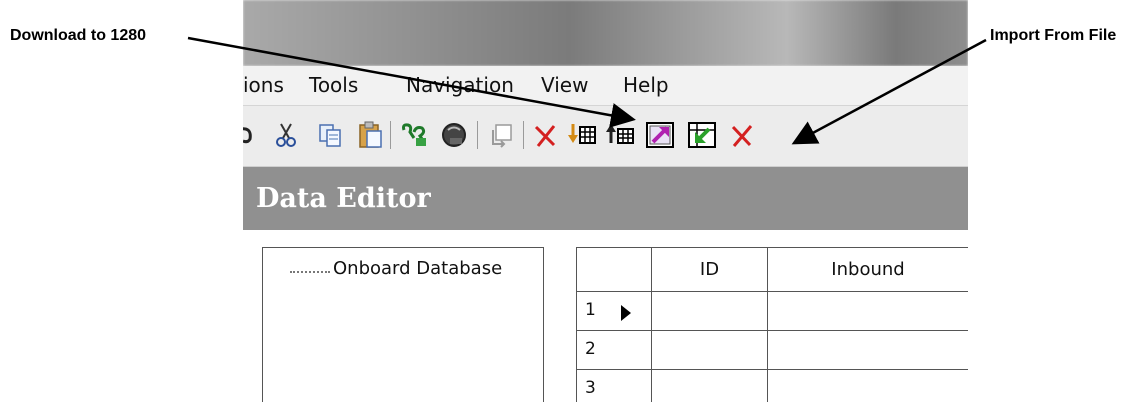 The width and height of the screenshot is (1146, 402). I want to click on tree-connector, so click(310, 272).